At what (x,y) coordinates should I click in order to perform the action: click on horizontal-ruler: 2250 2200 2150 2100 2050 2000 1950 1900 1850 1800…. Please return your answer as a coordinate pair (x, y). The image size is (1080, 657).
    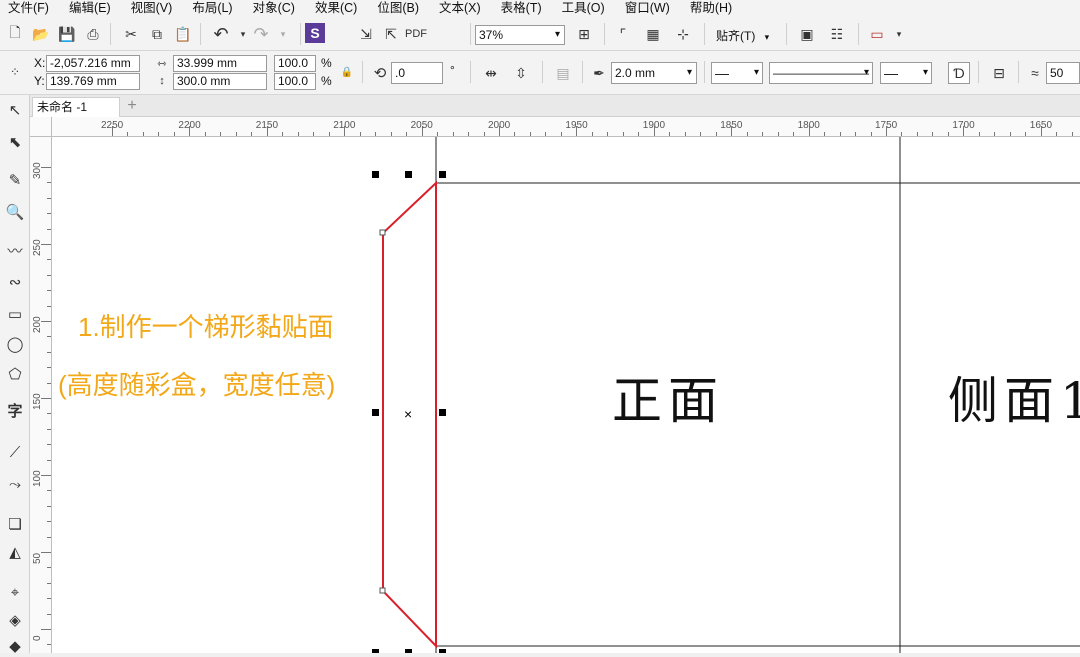
    Looking at the image, I should click on (566, 127).